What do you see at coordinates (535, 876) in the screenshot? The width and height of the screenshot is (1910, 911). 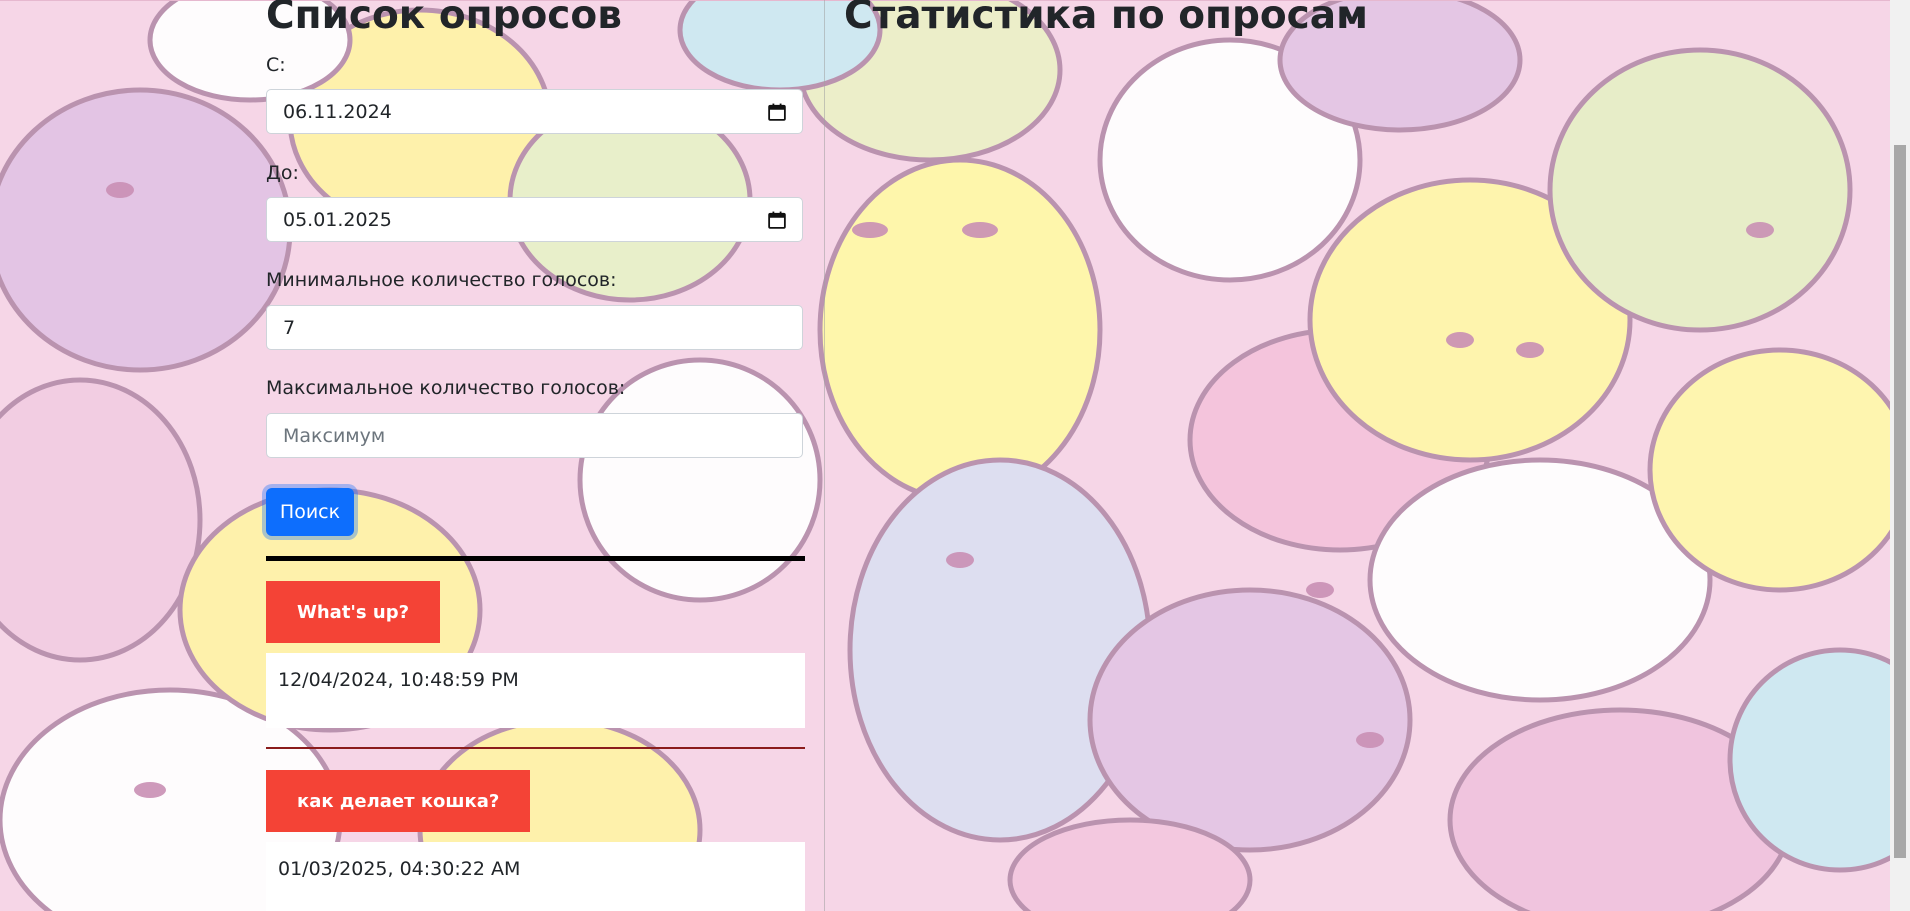 I see `poll-card: 01/03/2025, 04:30:22 AM` at bounding box center [535, 876].